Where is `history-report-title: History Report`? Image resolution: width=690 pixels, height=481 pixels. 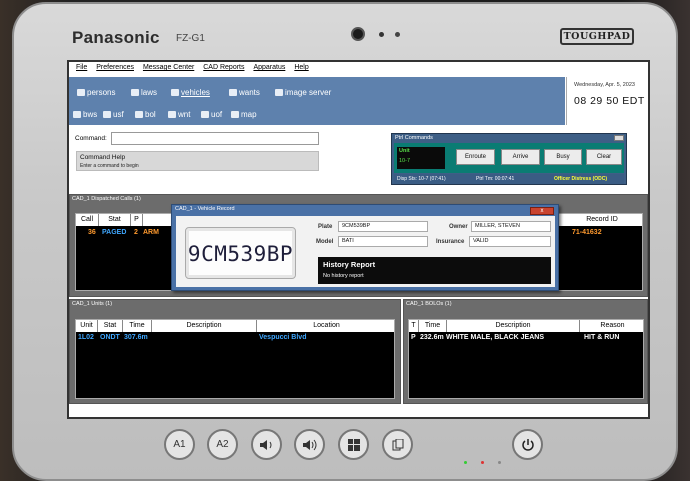 history-report-title: History Report is located at coordinates (349, 264).